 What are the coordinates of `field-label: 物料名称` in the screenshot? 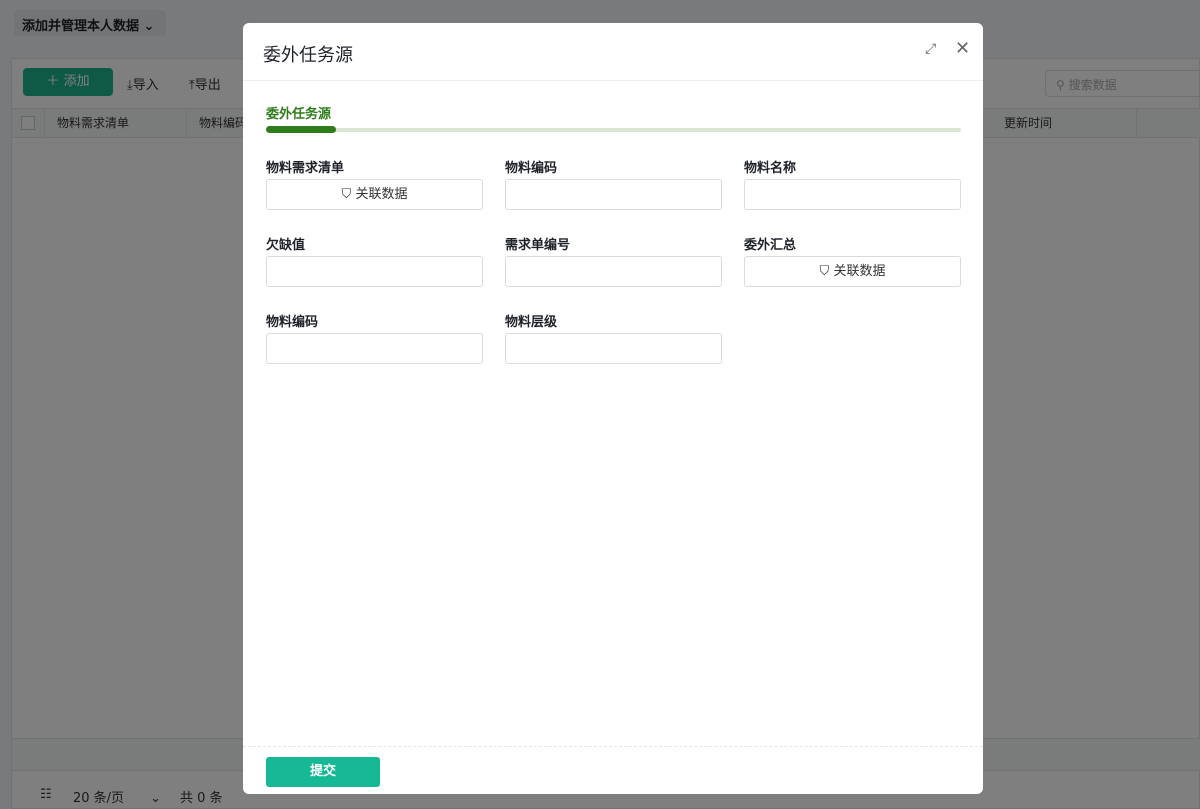 It's located at (770, 168).